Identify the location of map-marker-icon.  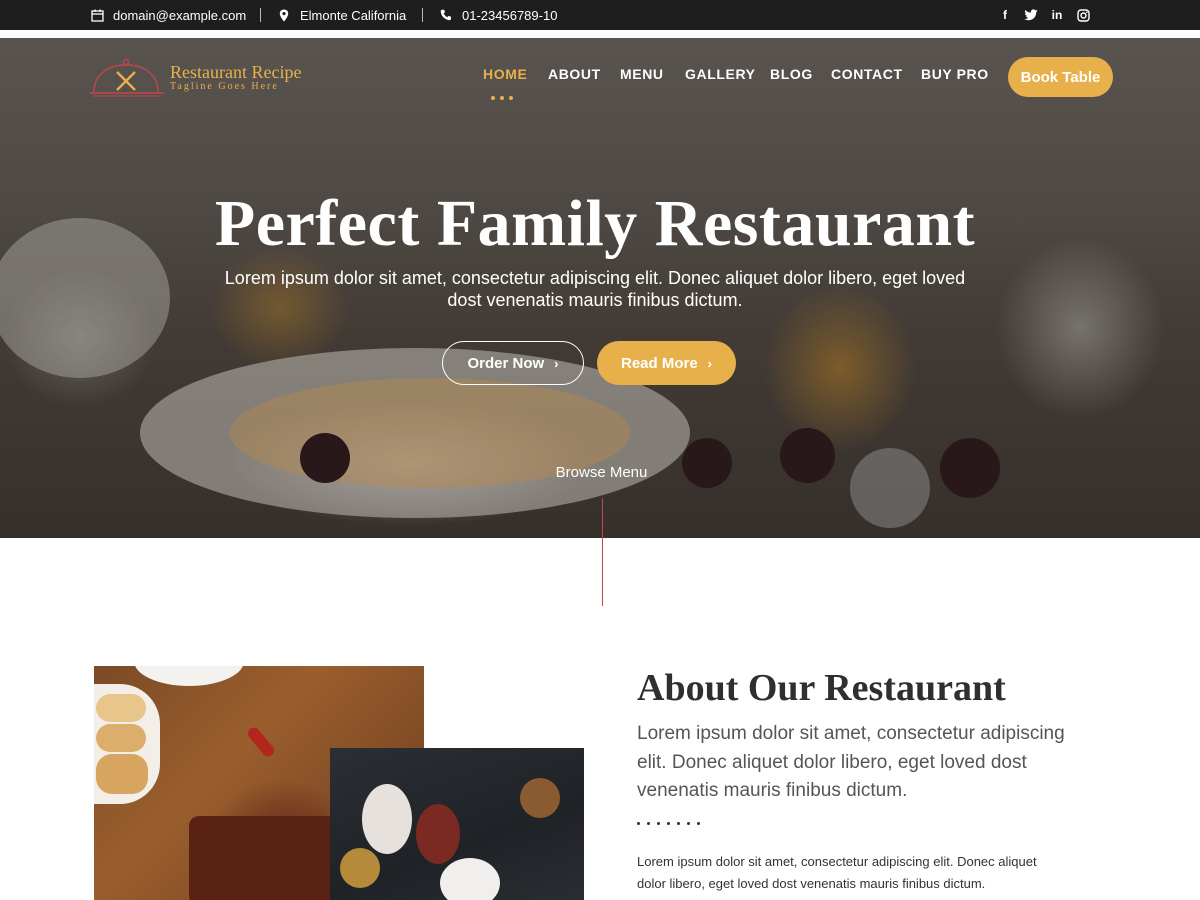
(284, 15).